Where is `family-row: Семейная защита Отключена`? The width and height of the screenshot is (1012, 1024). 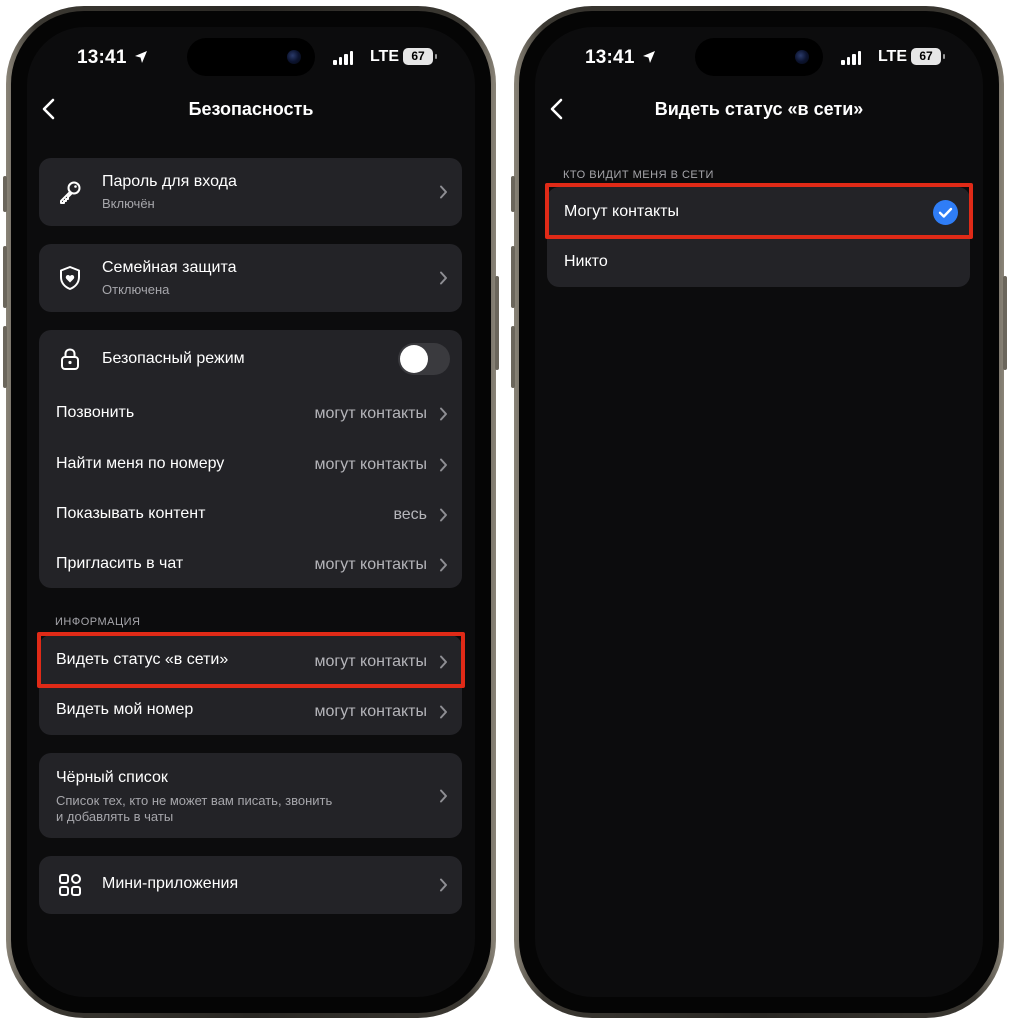 family-row: Семейная защита Отключена is located at coordinates (250, 278).